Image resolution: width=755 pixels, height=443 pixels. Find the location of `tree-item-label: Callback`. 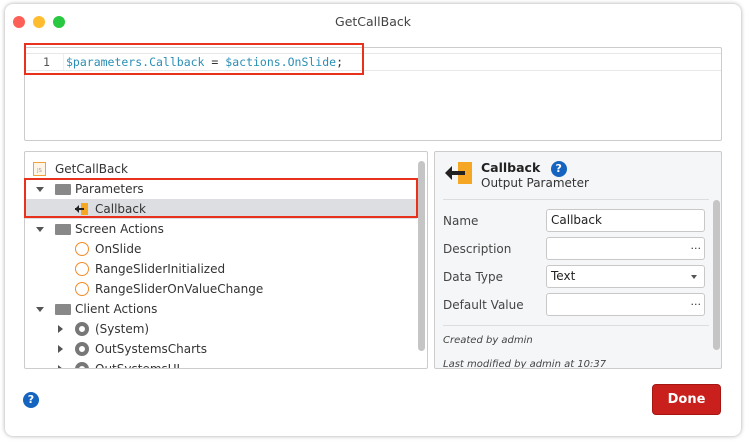

tree-item-label: Callback is located at coordinates (120, 209).